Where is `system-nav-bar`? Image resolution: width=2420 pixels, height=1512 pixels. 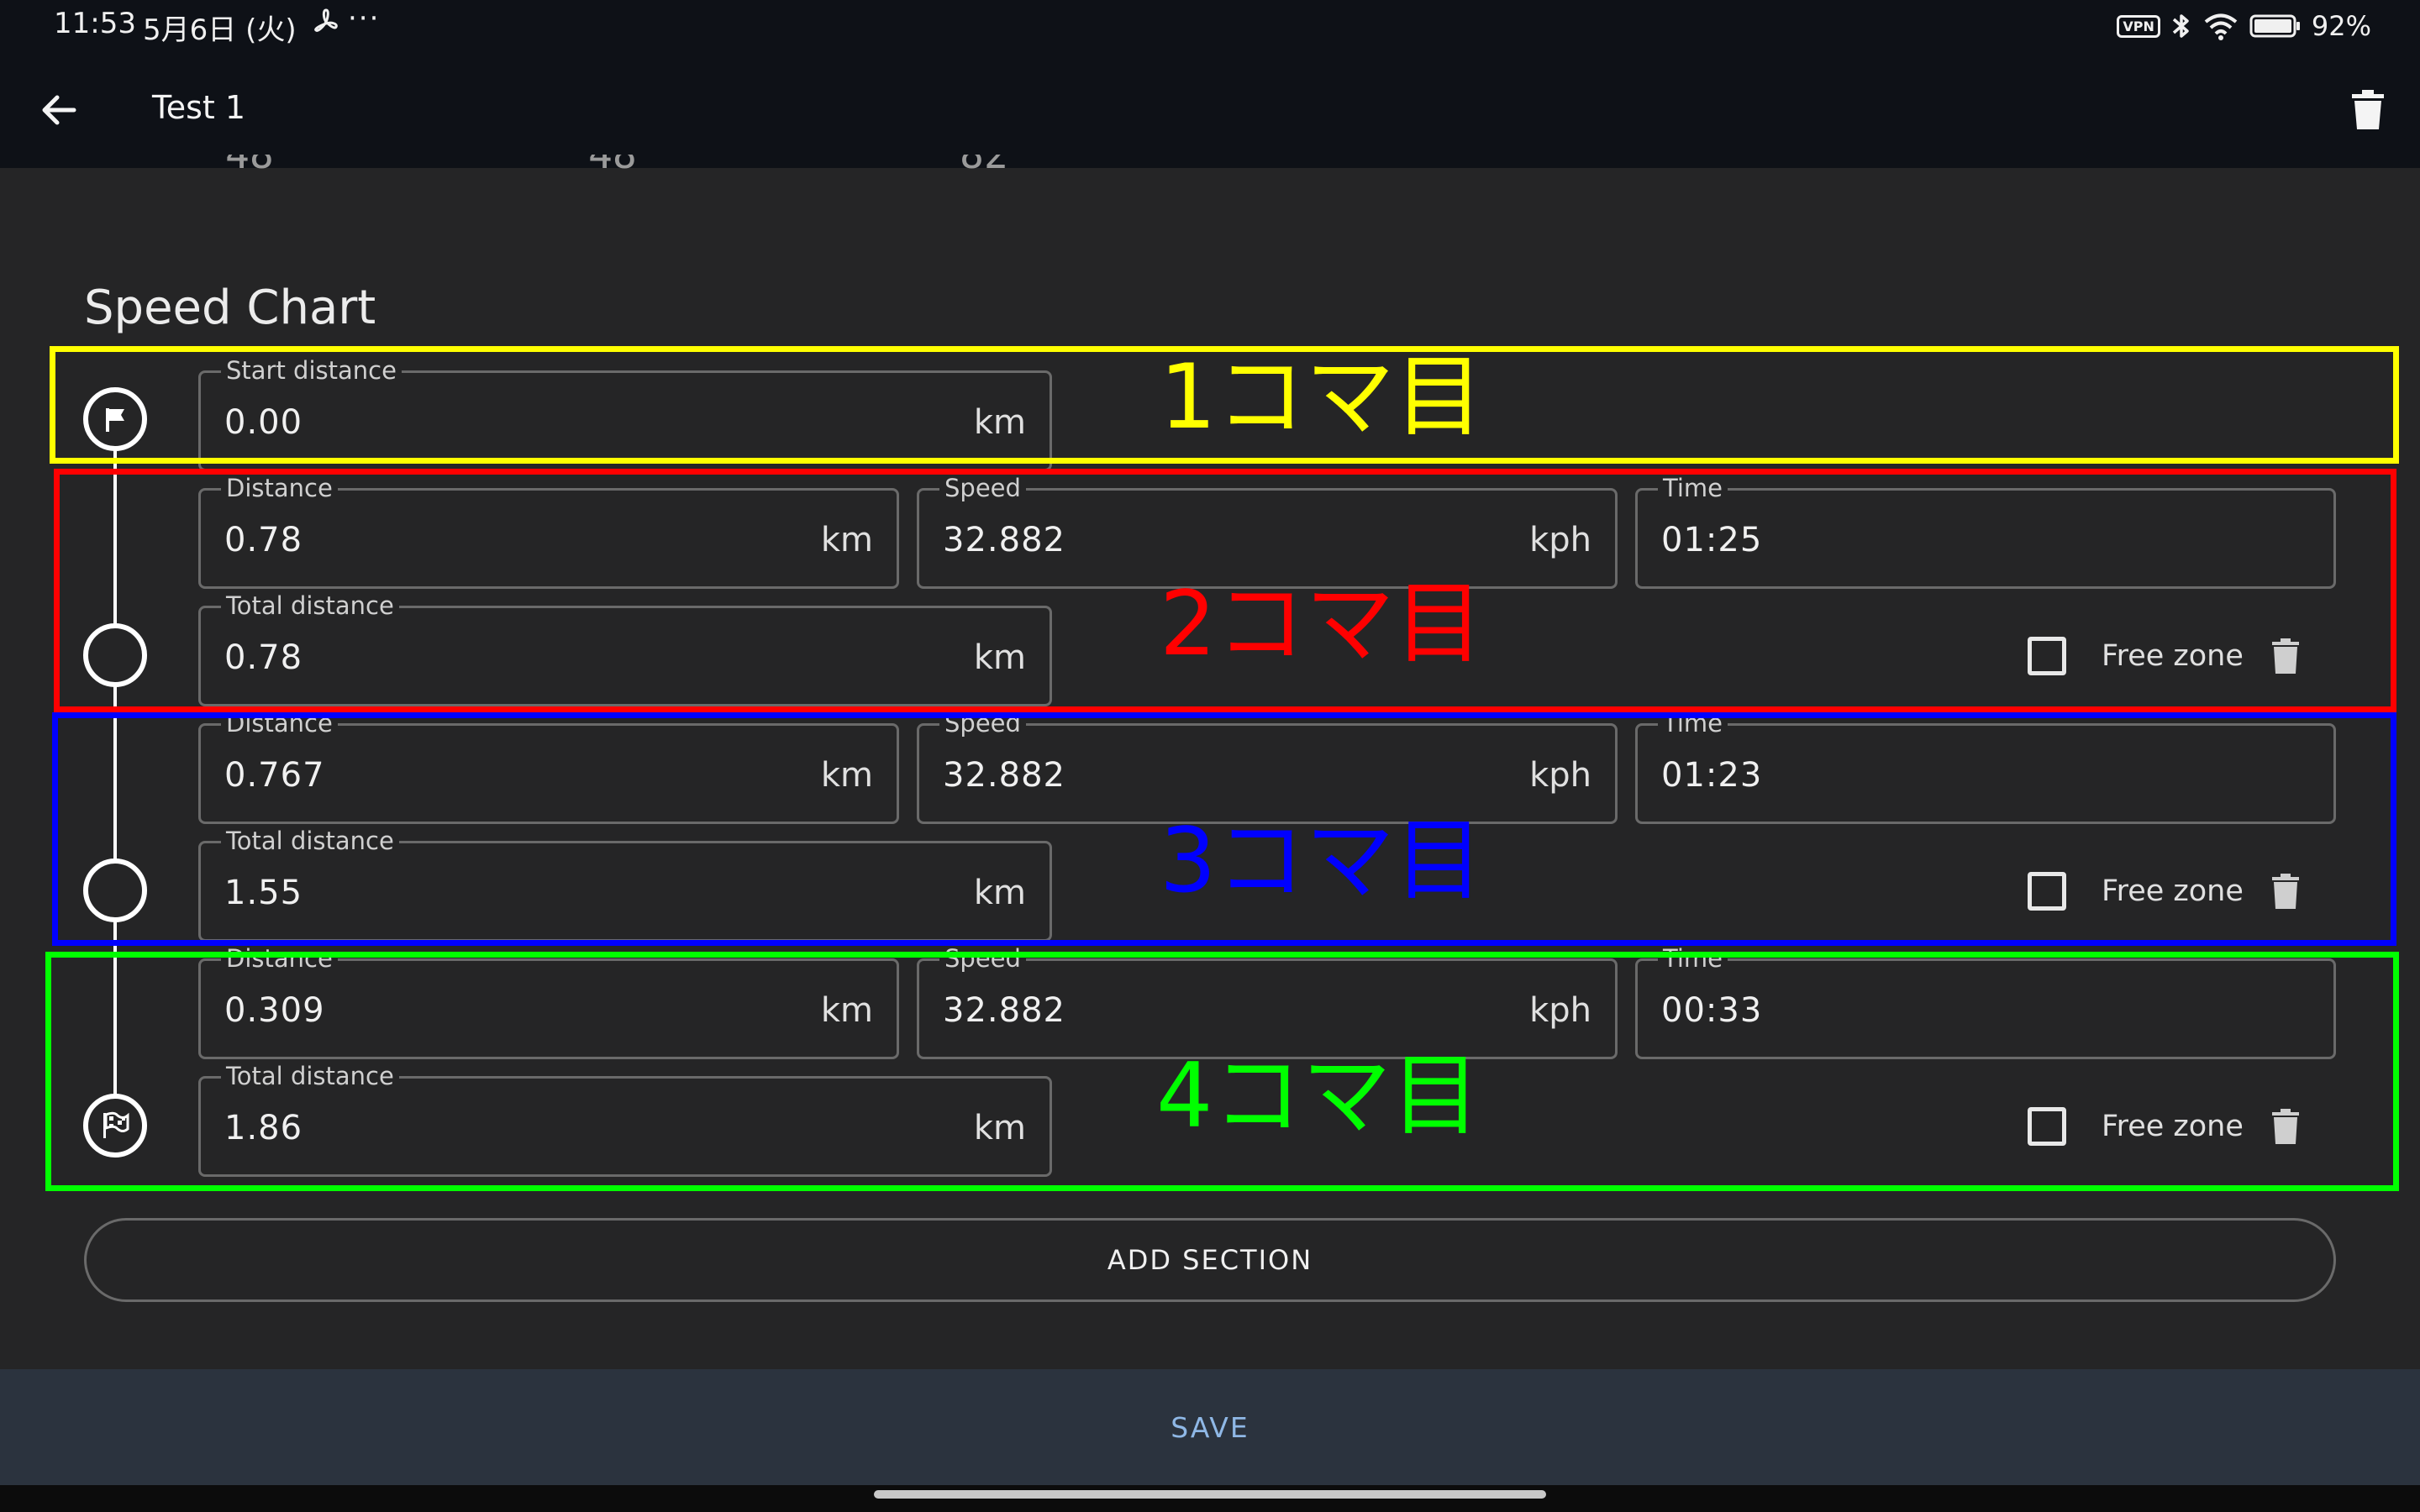
system-nav-bar is located at coordinates (1210, 1498).